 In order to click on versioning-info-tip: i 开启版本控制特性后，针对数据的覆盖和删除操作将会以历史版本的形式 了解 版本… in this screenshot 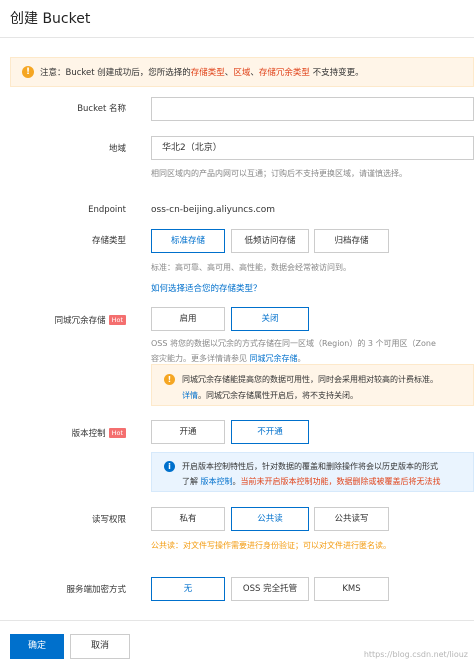, I will do `click(312, 472)`.